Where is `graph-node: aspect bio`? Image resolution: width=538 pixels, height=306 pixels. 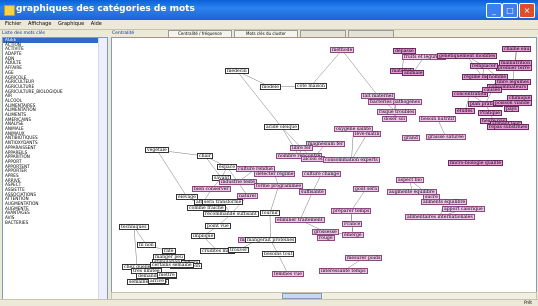 graph-node: aspect bio is located at coordinates (410, 180).